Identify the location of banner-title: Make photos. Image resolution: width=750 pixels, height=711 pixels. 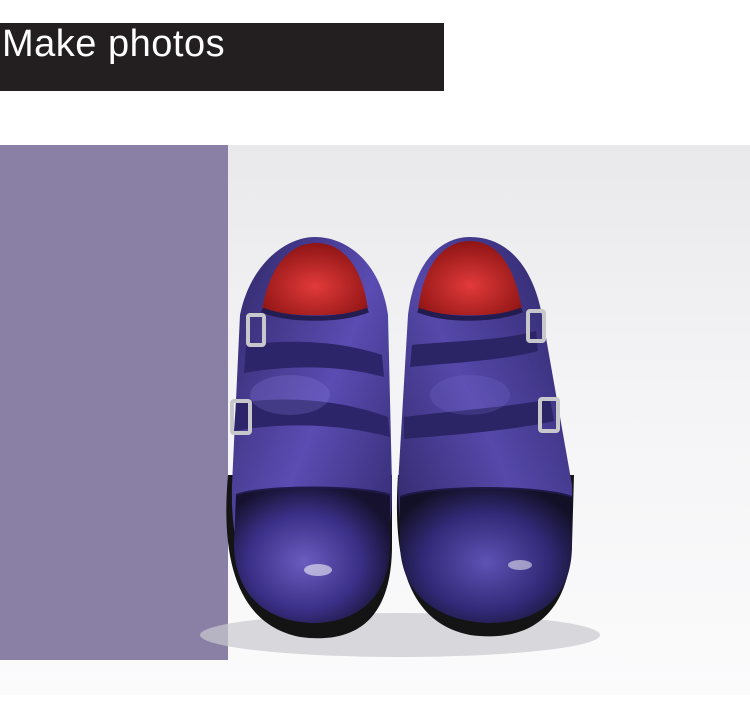
(114, 44).